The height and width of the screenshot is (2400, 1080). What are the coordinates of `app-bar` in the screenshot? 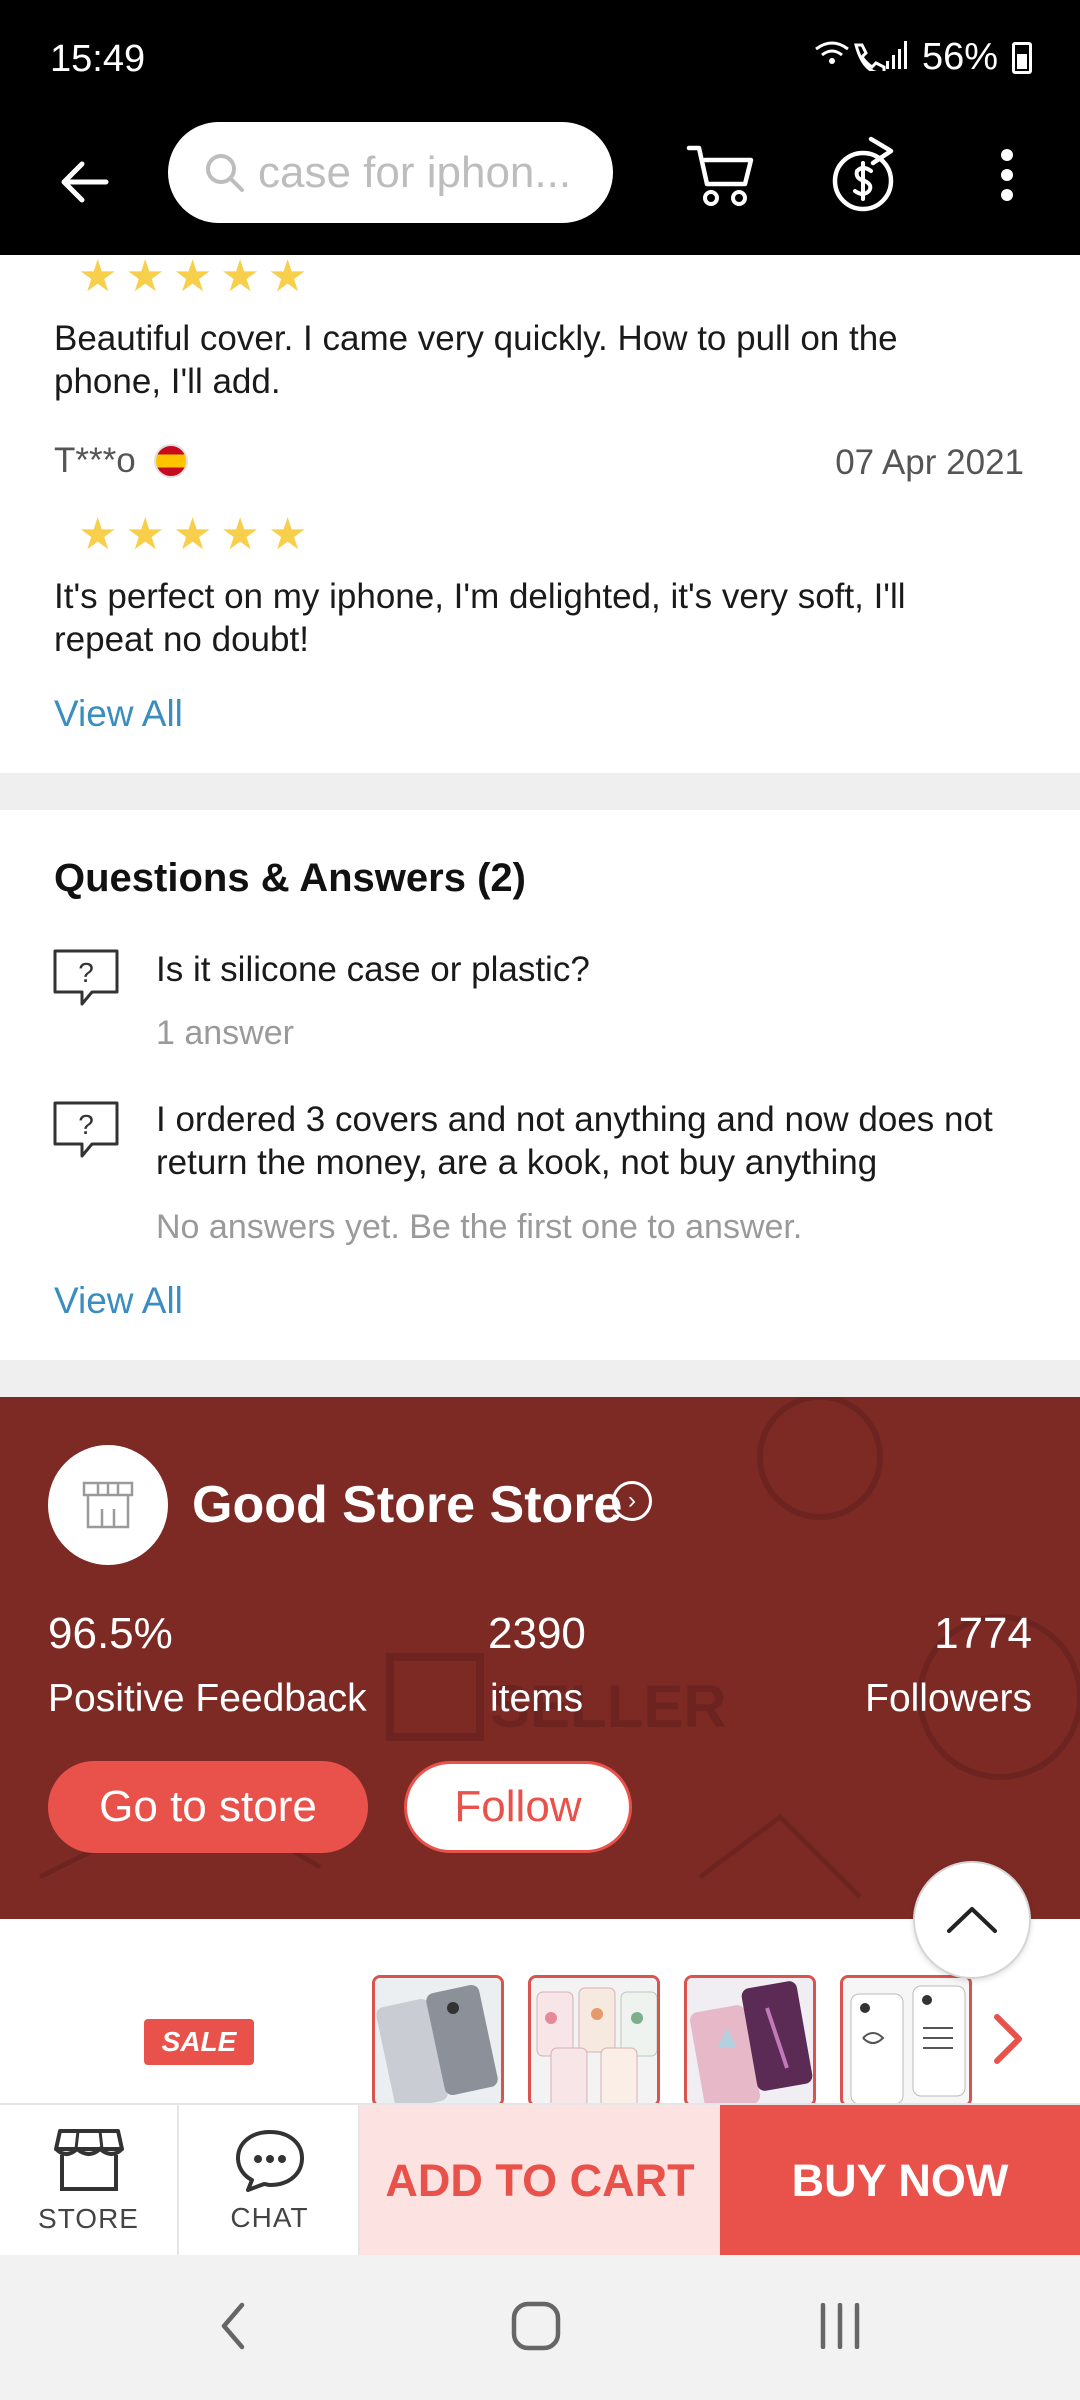 It's located at (540, 187).